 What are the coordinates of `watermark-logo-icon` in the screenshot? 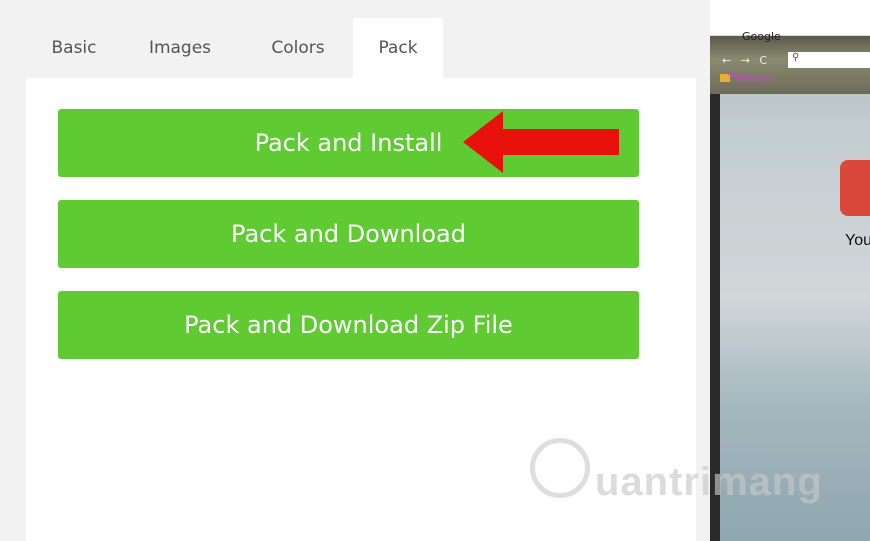 It's located at (560, 468).